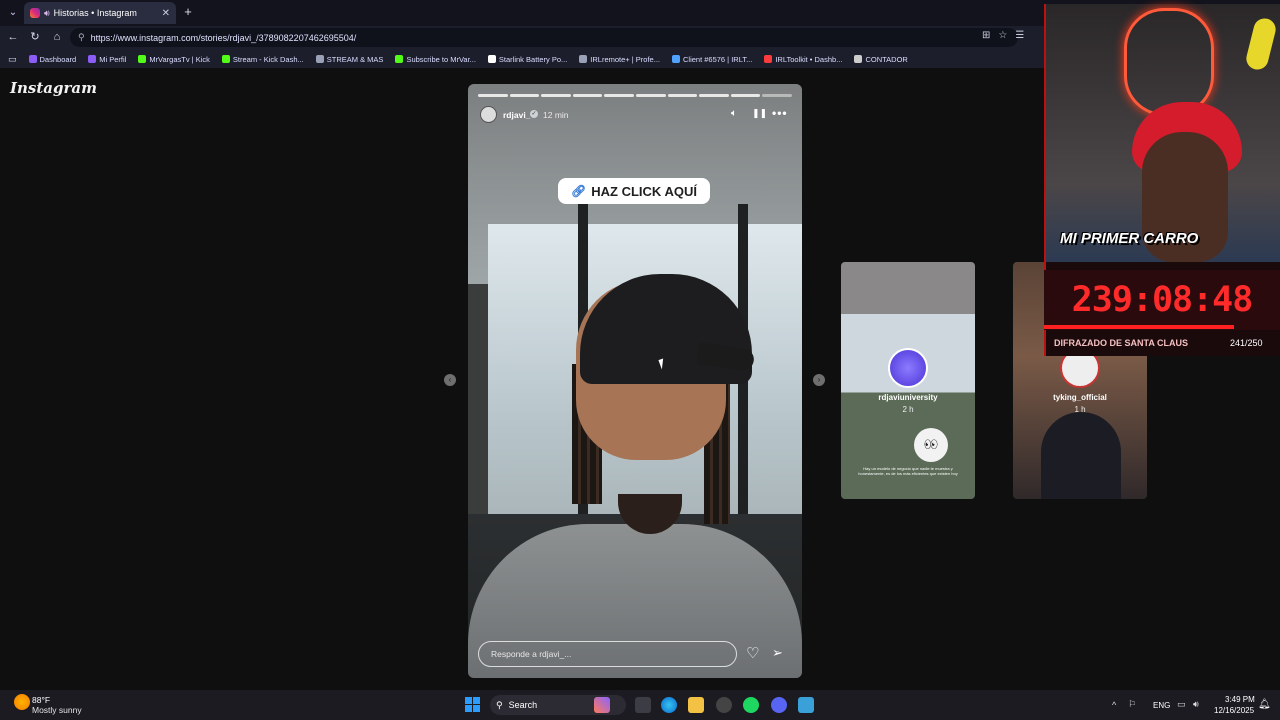 The height and width of the screenshot is (720, 1280). What do you see at coordinates (57, 710) in the screenshot?
I see `weather-condition: Mostly sunny` at bounding box center [57, 710].